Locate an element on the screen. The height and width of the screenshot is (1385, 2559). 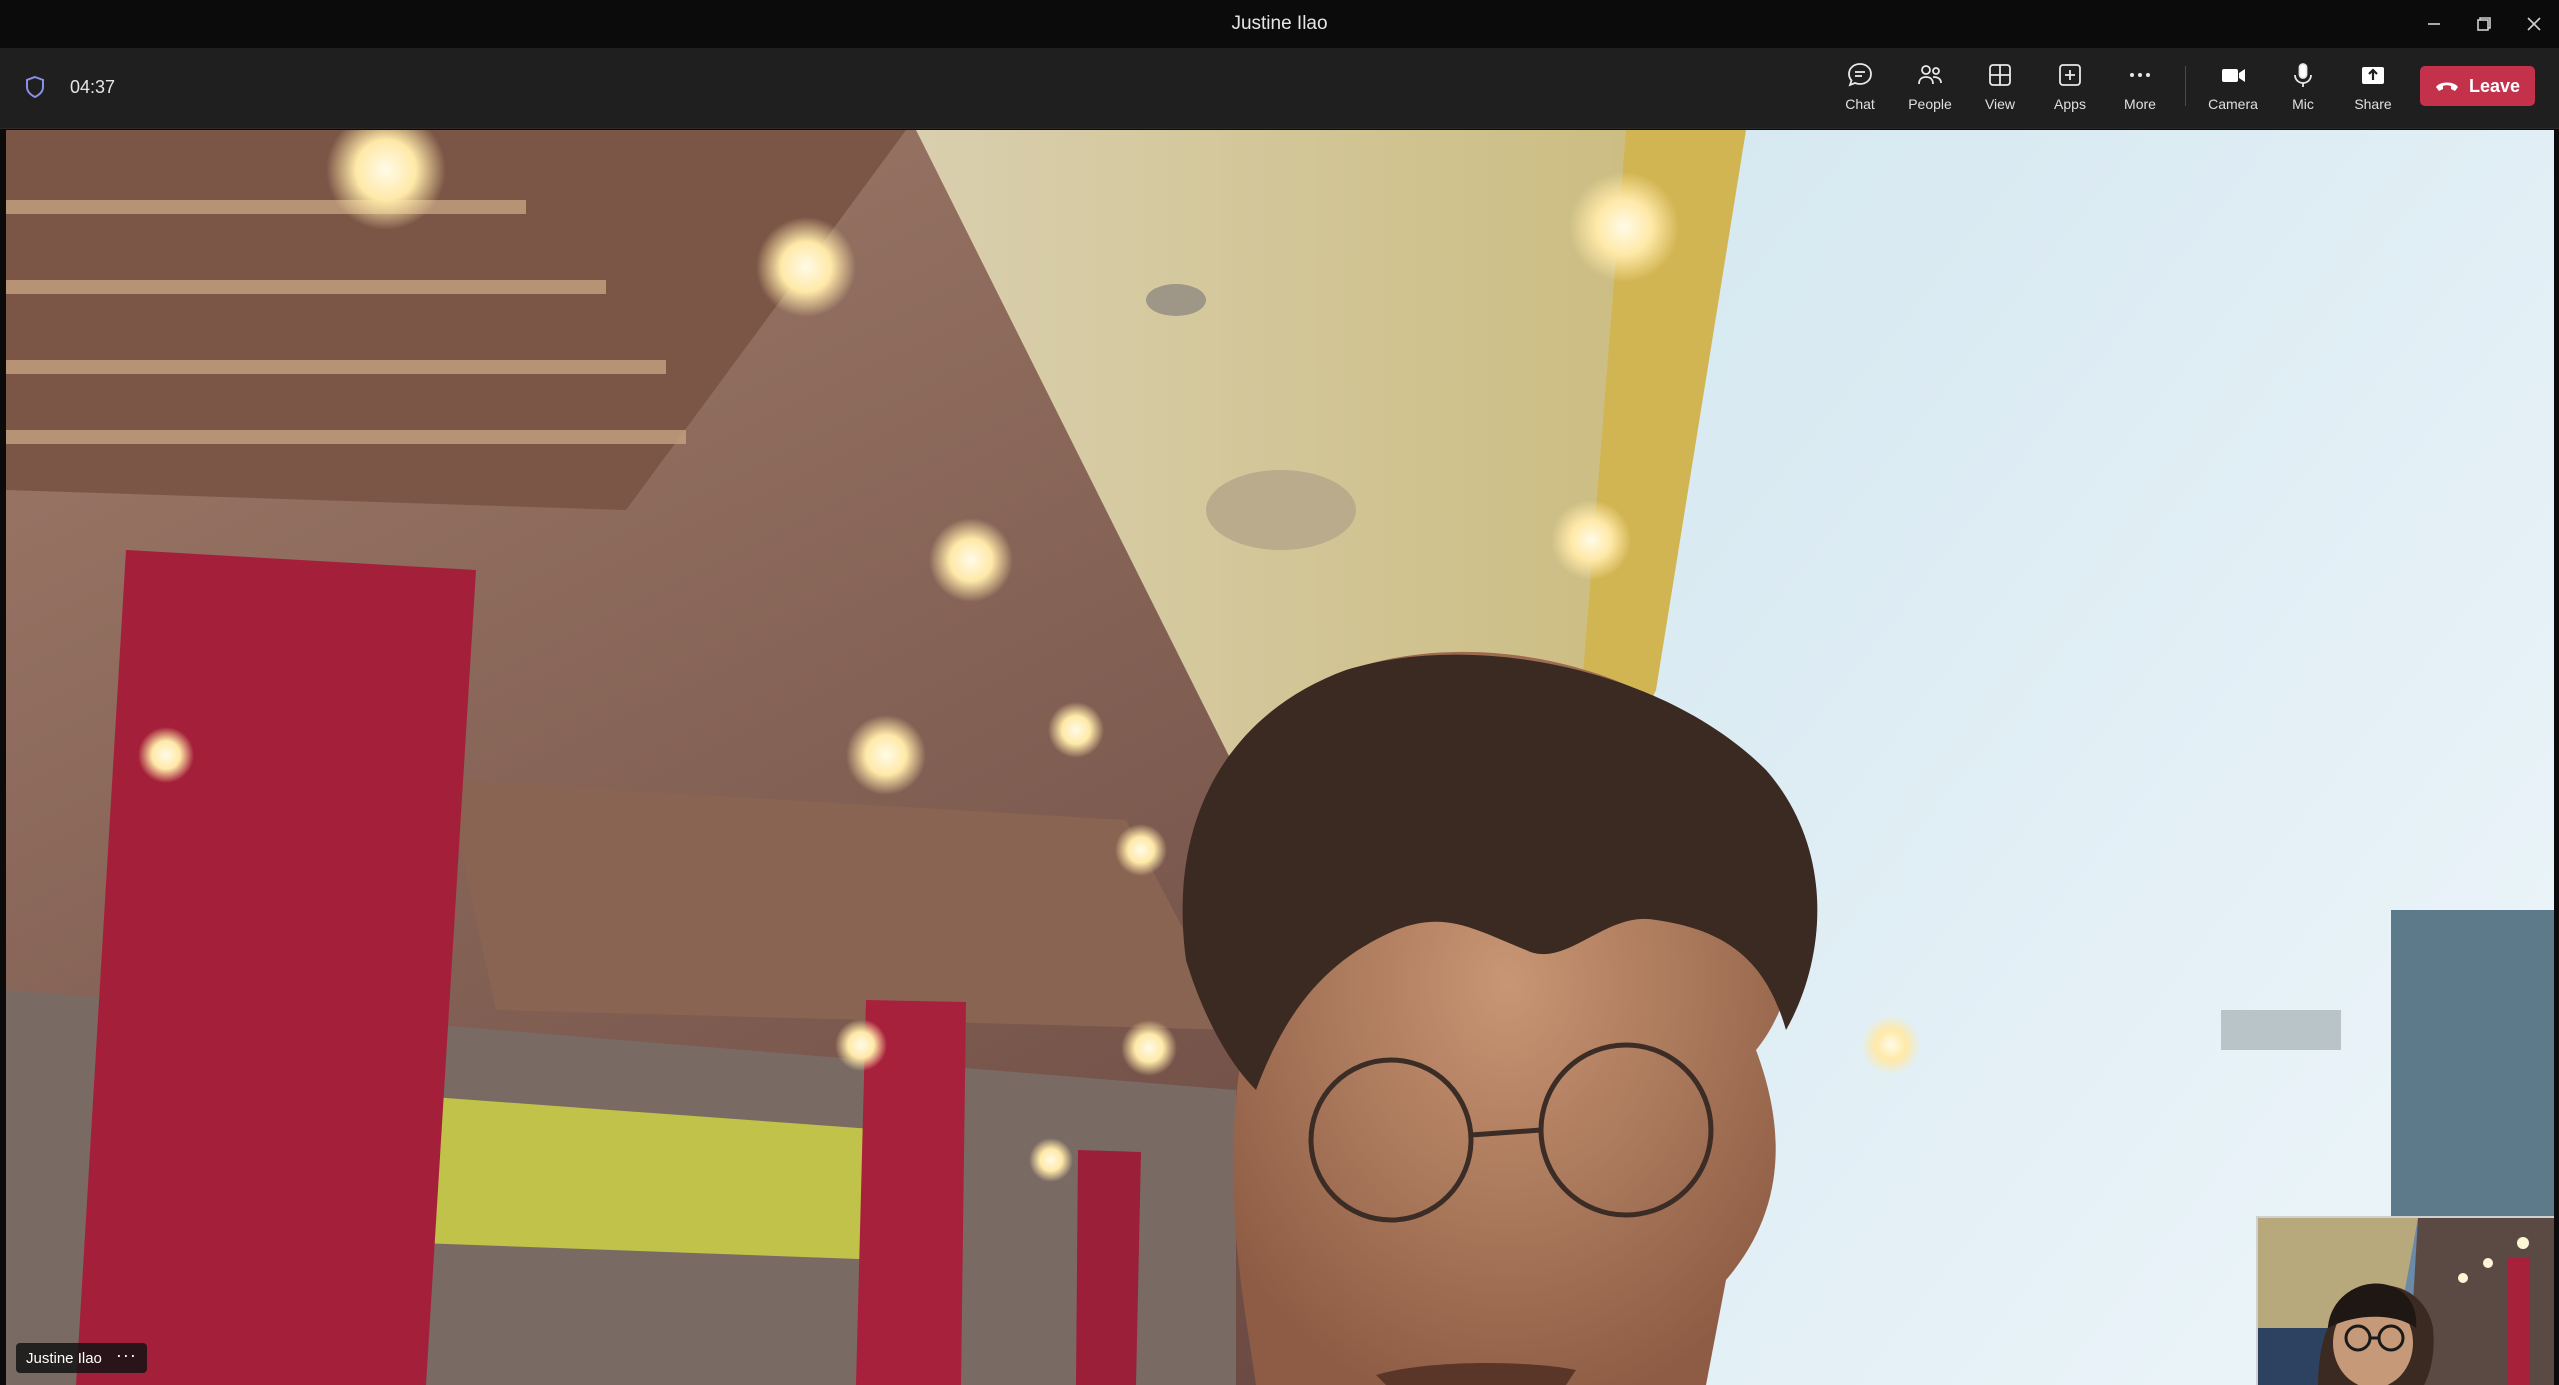
meeting-toolbar: 04:37 is located at coordinates (1279, 88).